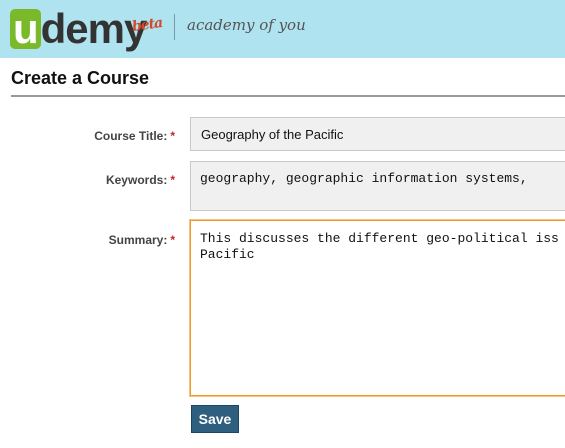  I want to click on summary-label-text: Summary:, so click(138, 240).